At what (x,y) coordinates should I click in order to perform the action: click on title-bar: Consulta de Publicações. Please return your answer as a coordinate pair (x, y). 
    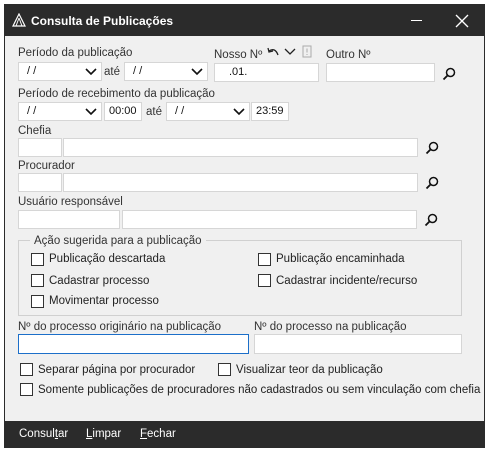
    Looking at the image, I should click on (244, 20).